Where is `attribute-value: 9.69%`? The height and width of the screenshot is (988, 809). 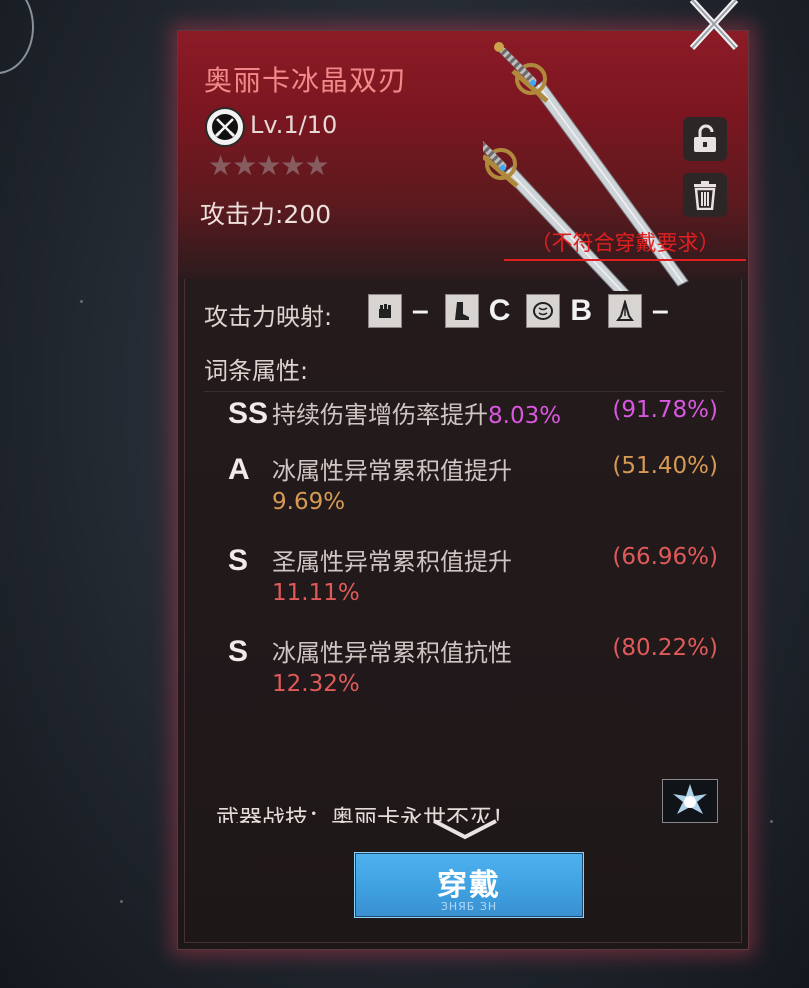
attribute-value: 9.69% is located at coordinates (309, 502).